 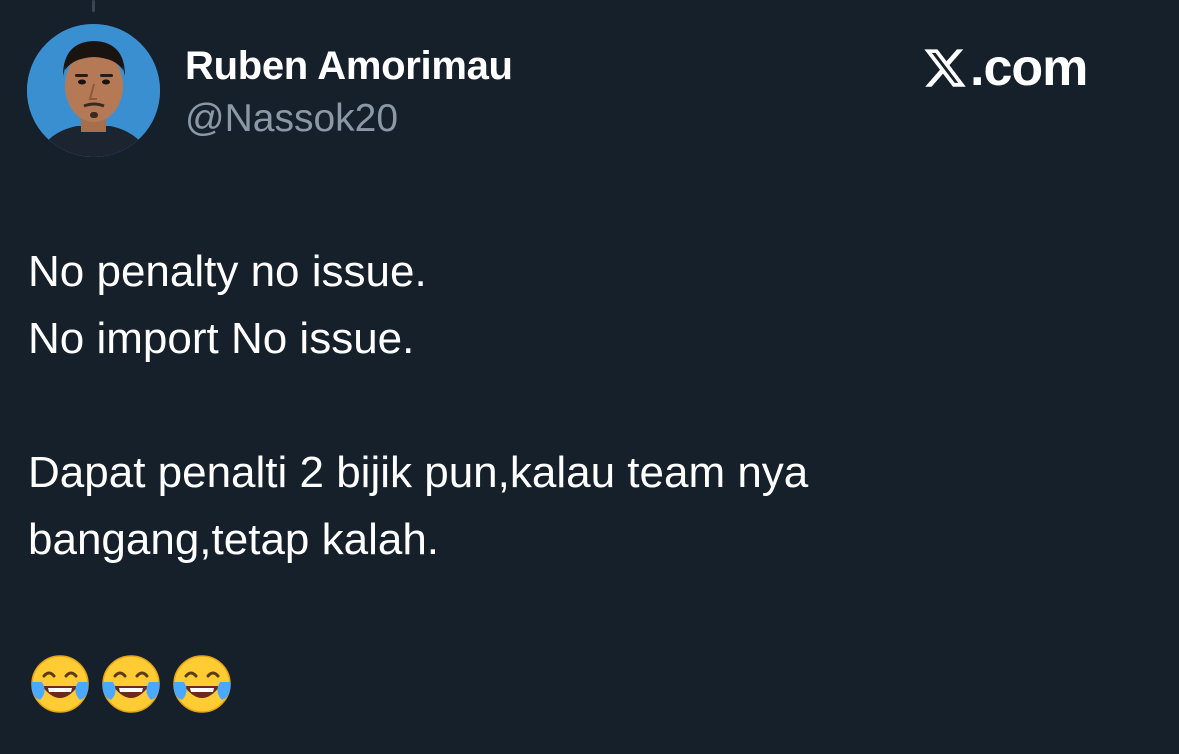 I want to click on author-handle: @Nassok20, so click(x=291, y=119).